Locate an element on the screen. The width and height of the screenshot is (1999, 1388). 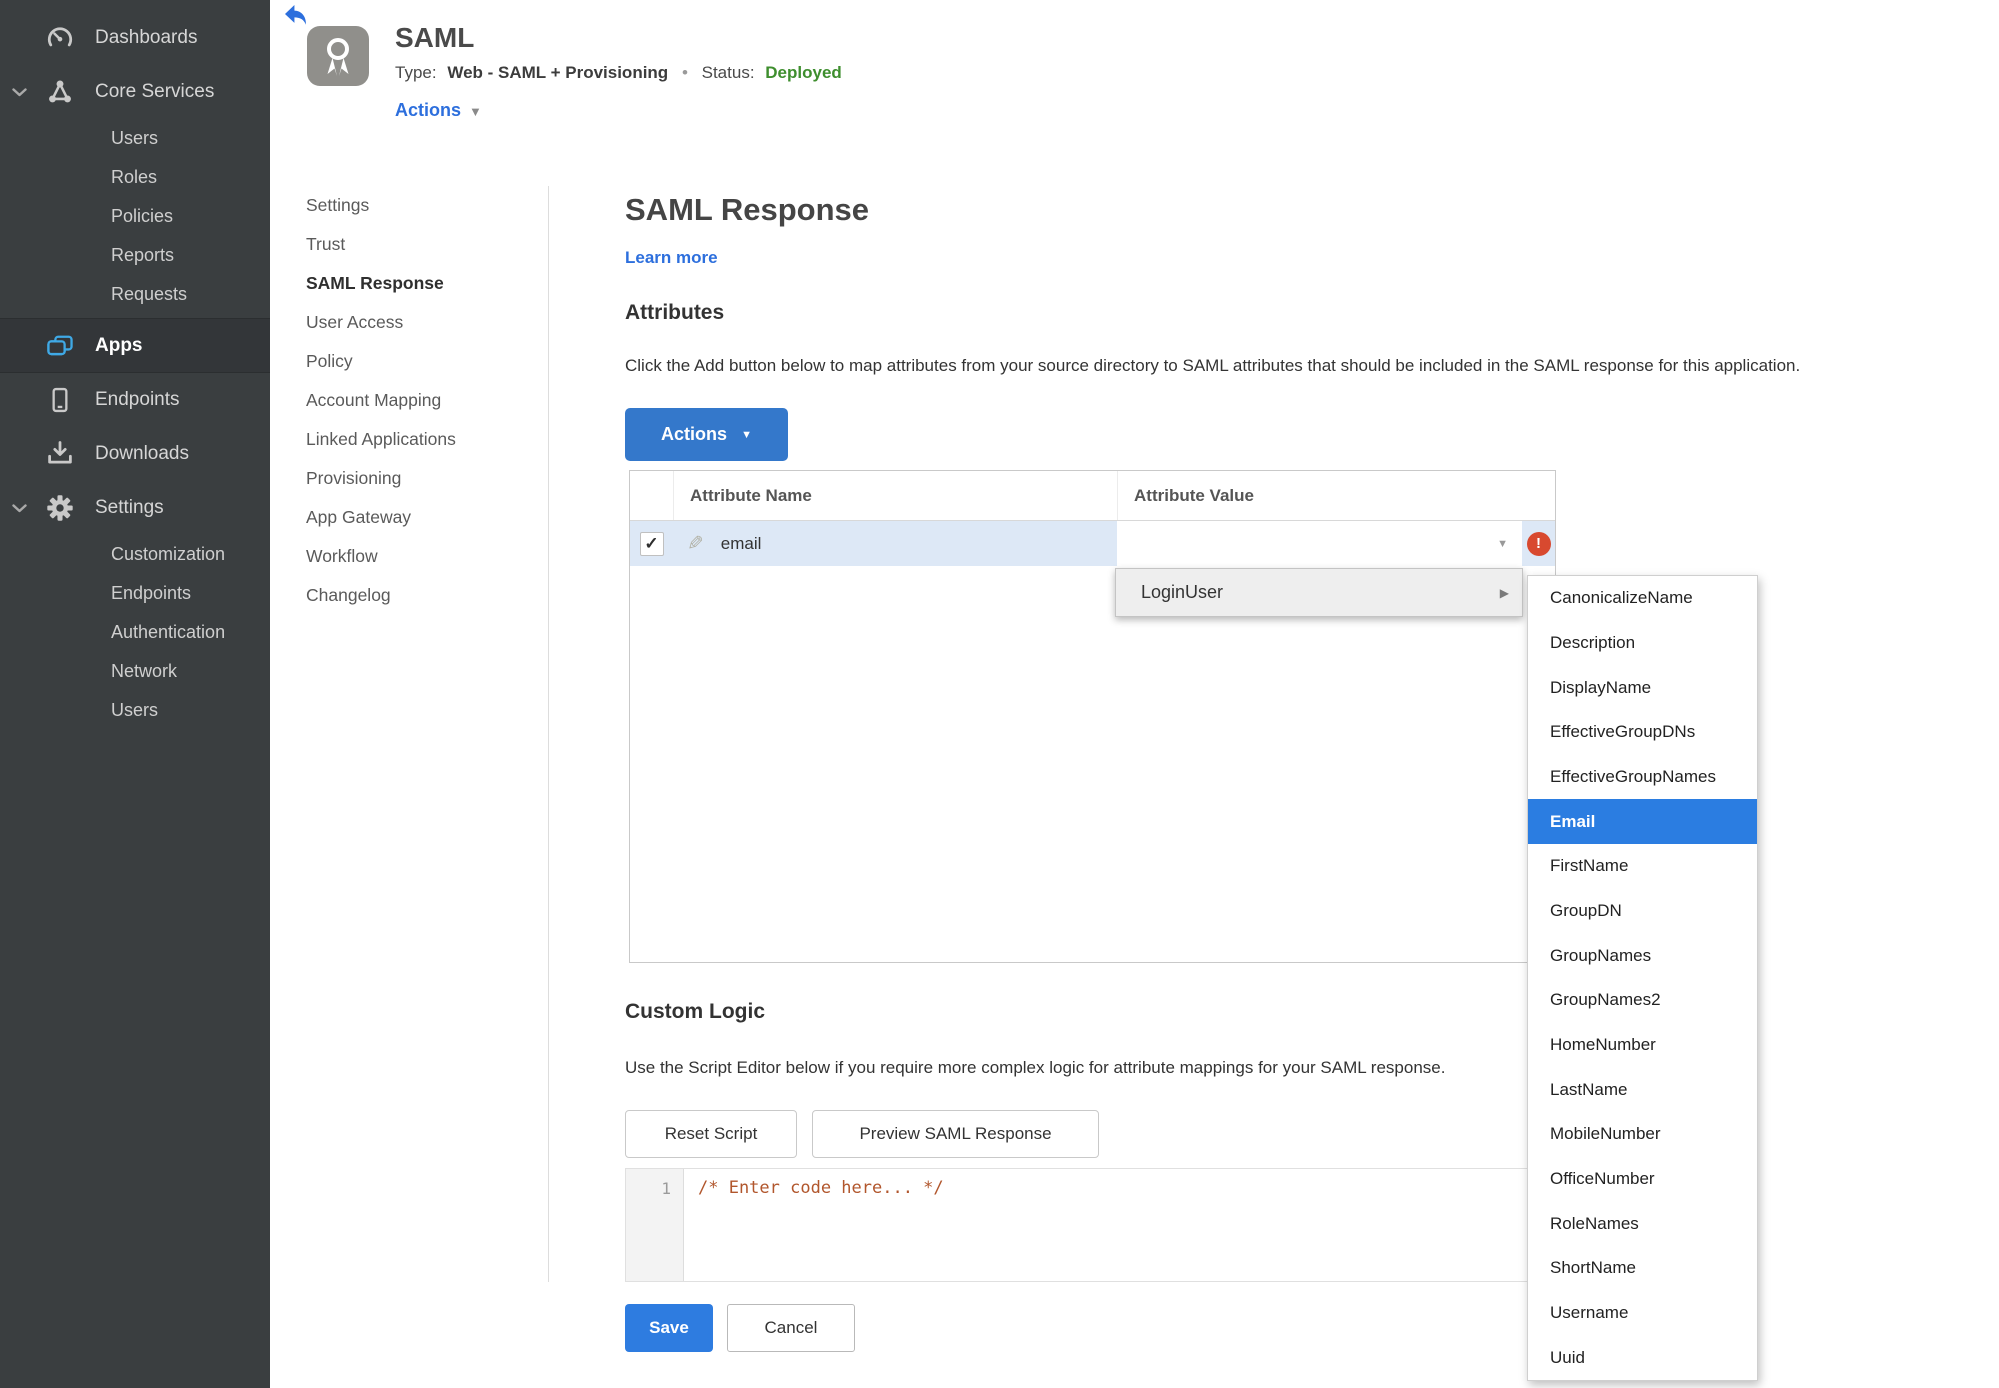
nav-item-account-mapping: Account Mapping is located at coordinates (381, 400).